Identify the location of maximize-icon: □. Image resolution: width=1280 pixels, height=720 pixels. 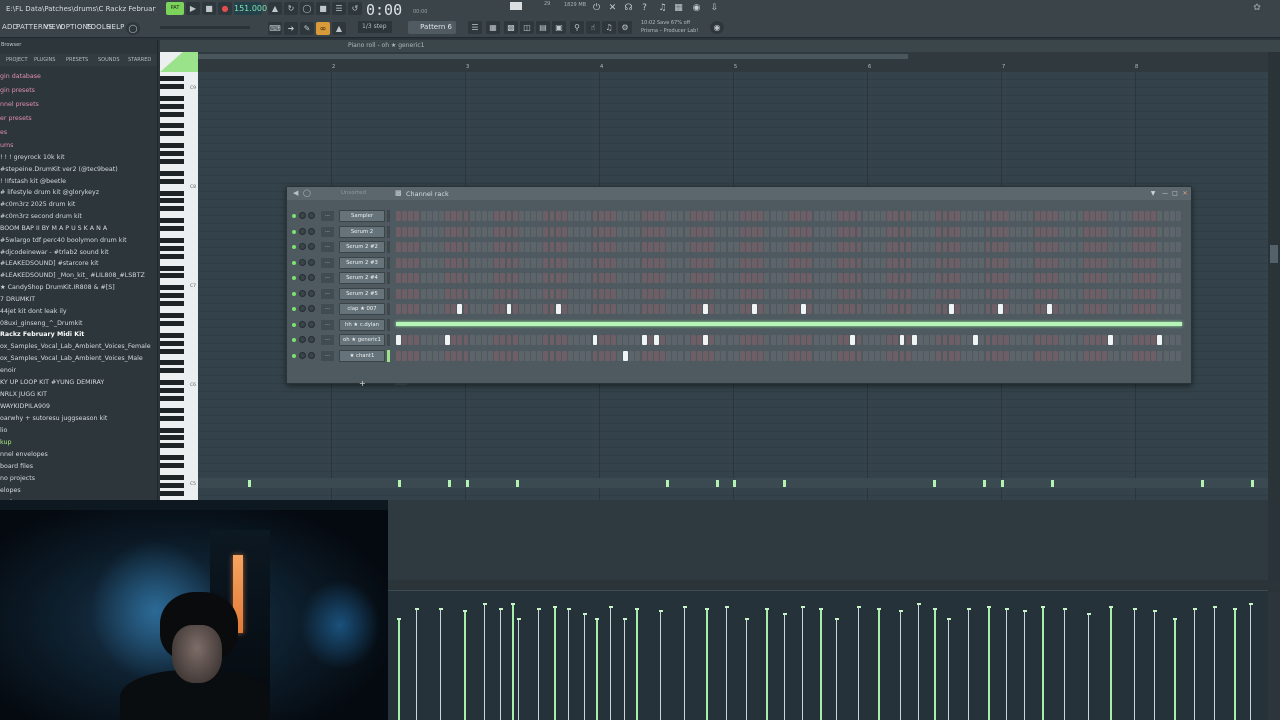
(1175, 193).